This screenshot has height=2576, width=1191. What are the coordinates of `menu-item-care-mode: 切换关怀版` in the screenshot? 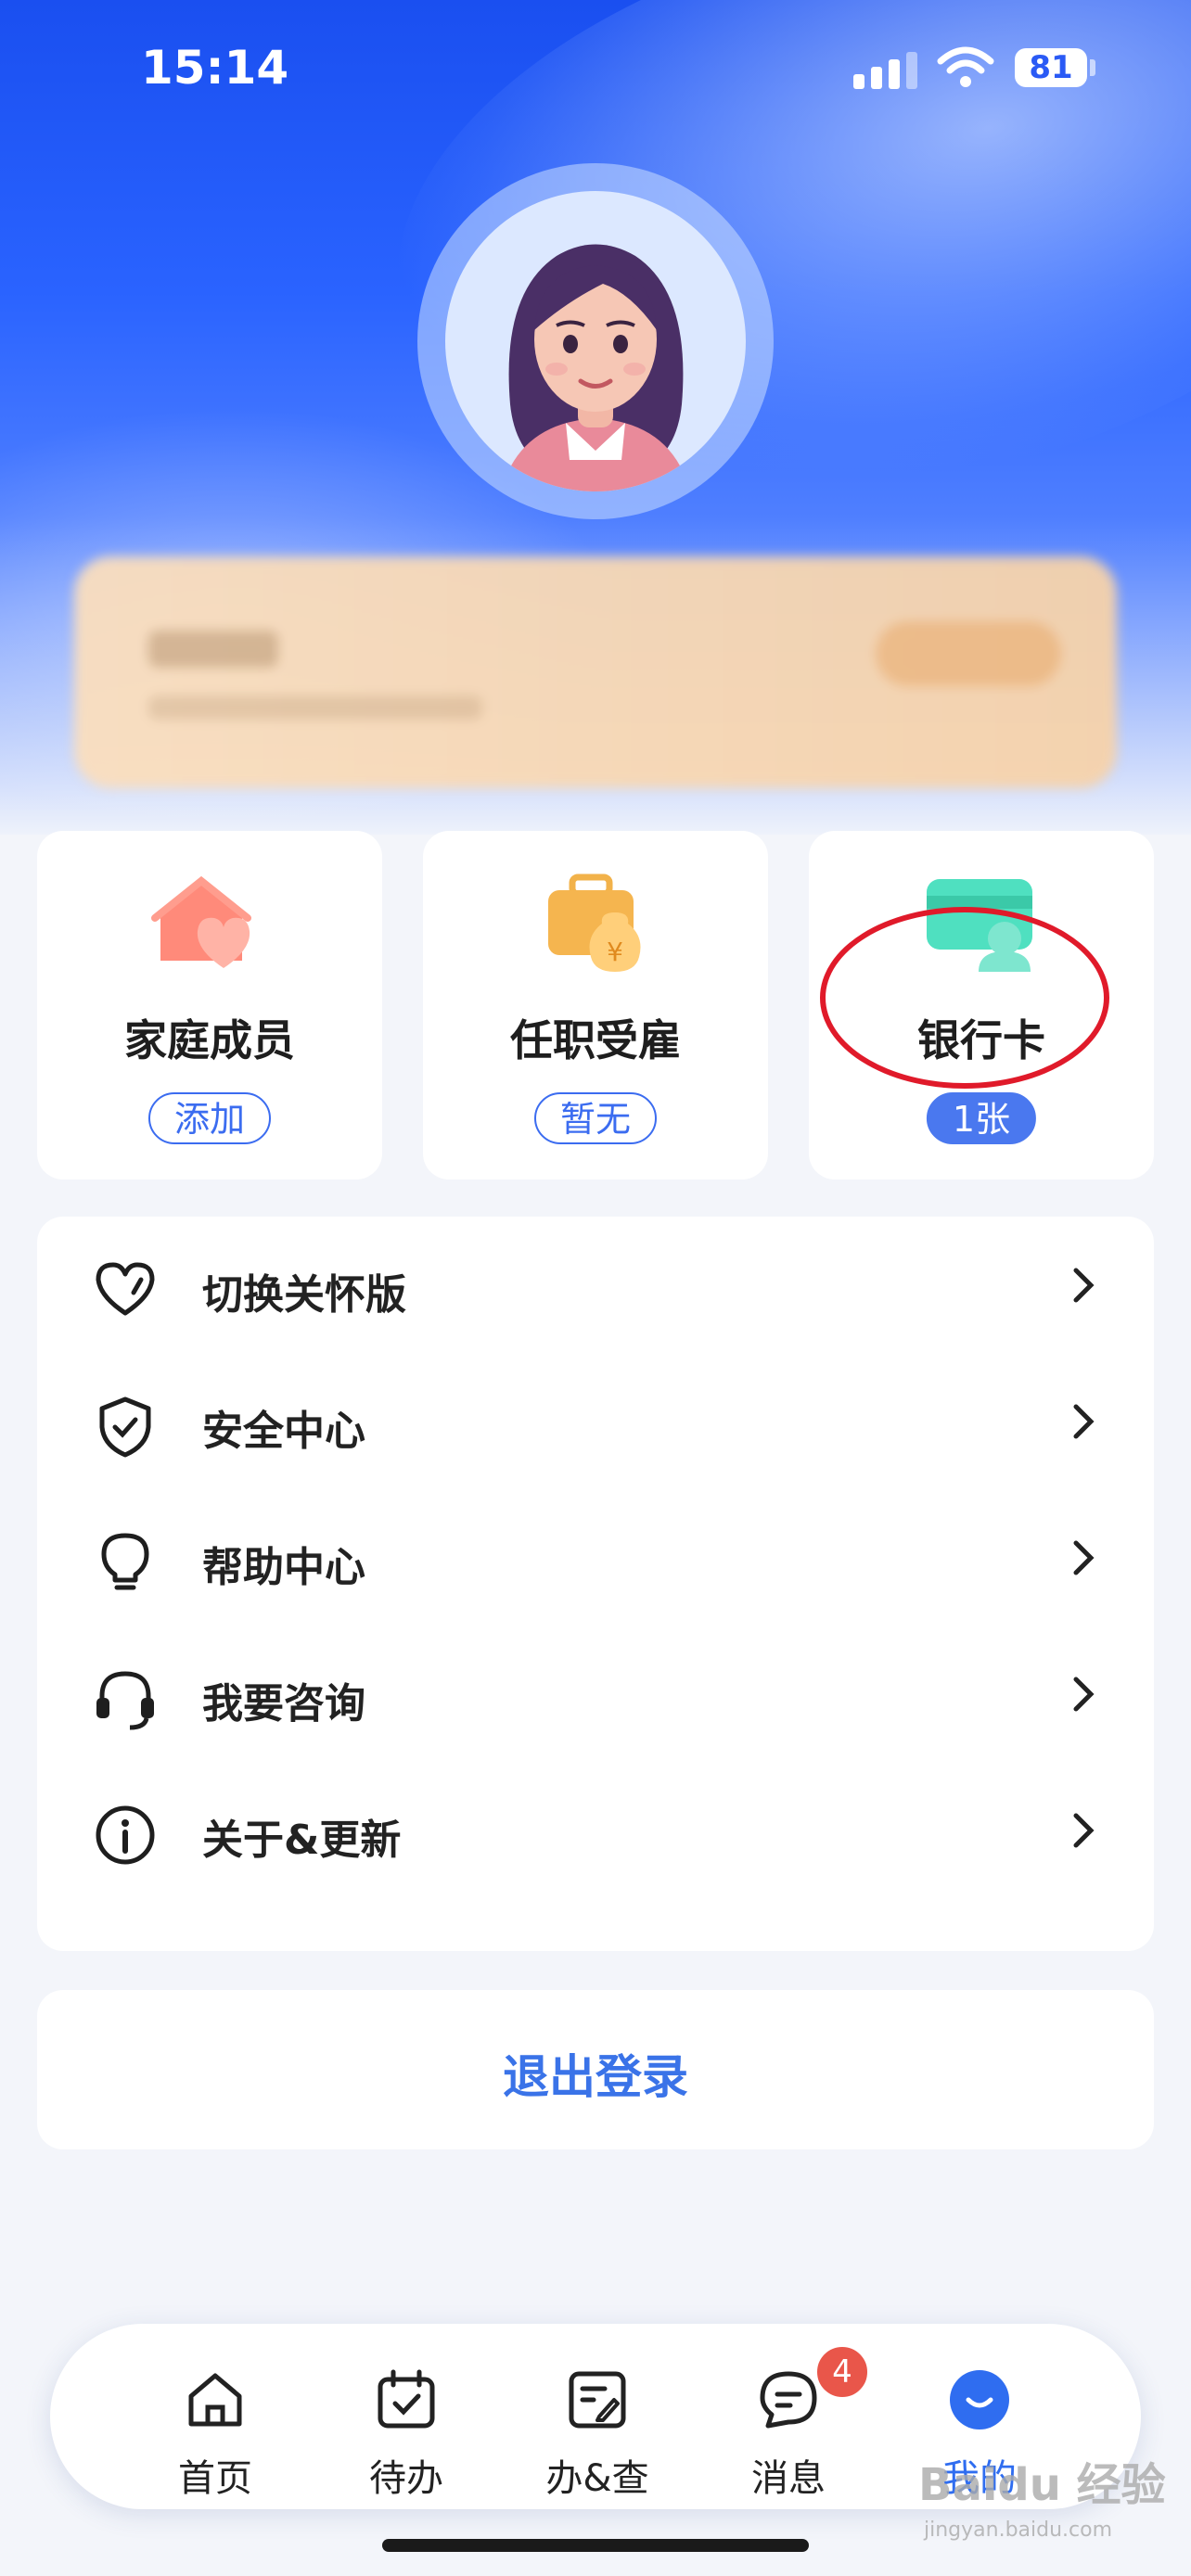 It's located at (595, 1285).